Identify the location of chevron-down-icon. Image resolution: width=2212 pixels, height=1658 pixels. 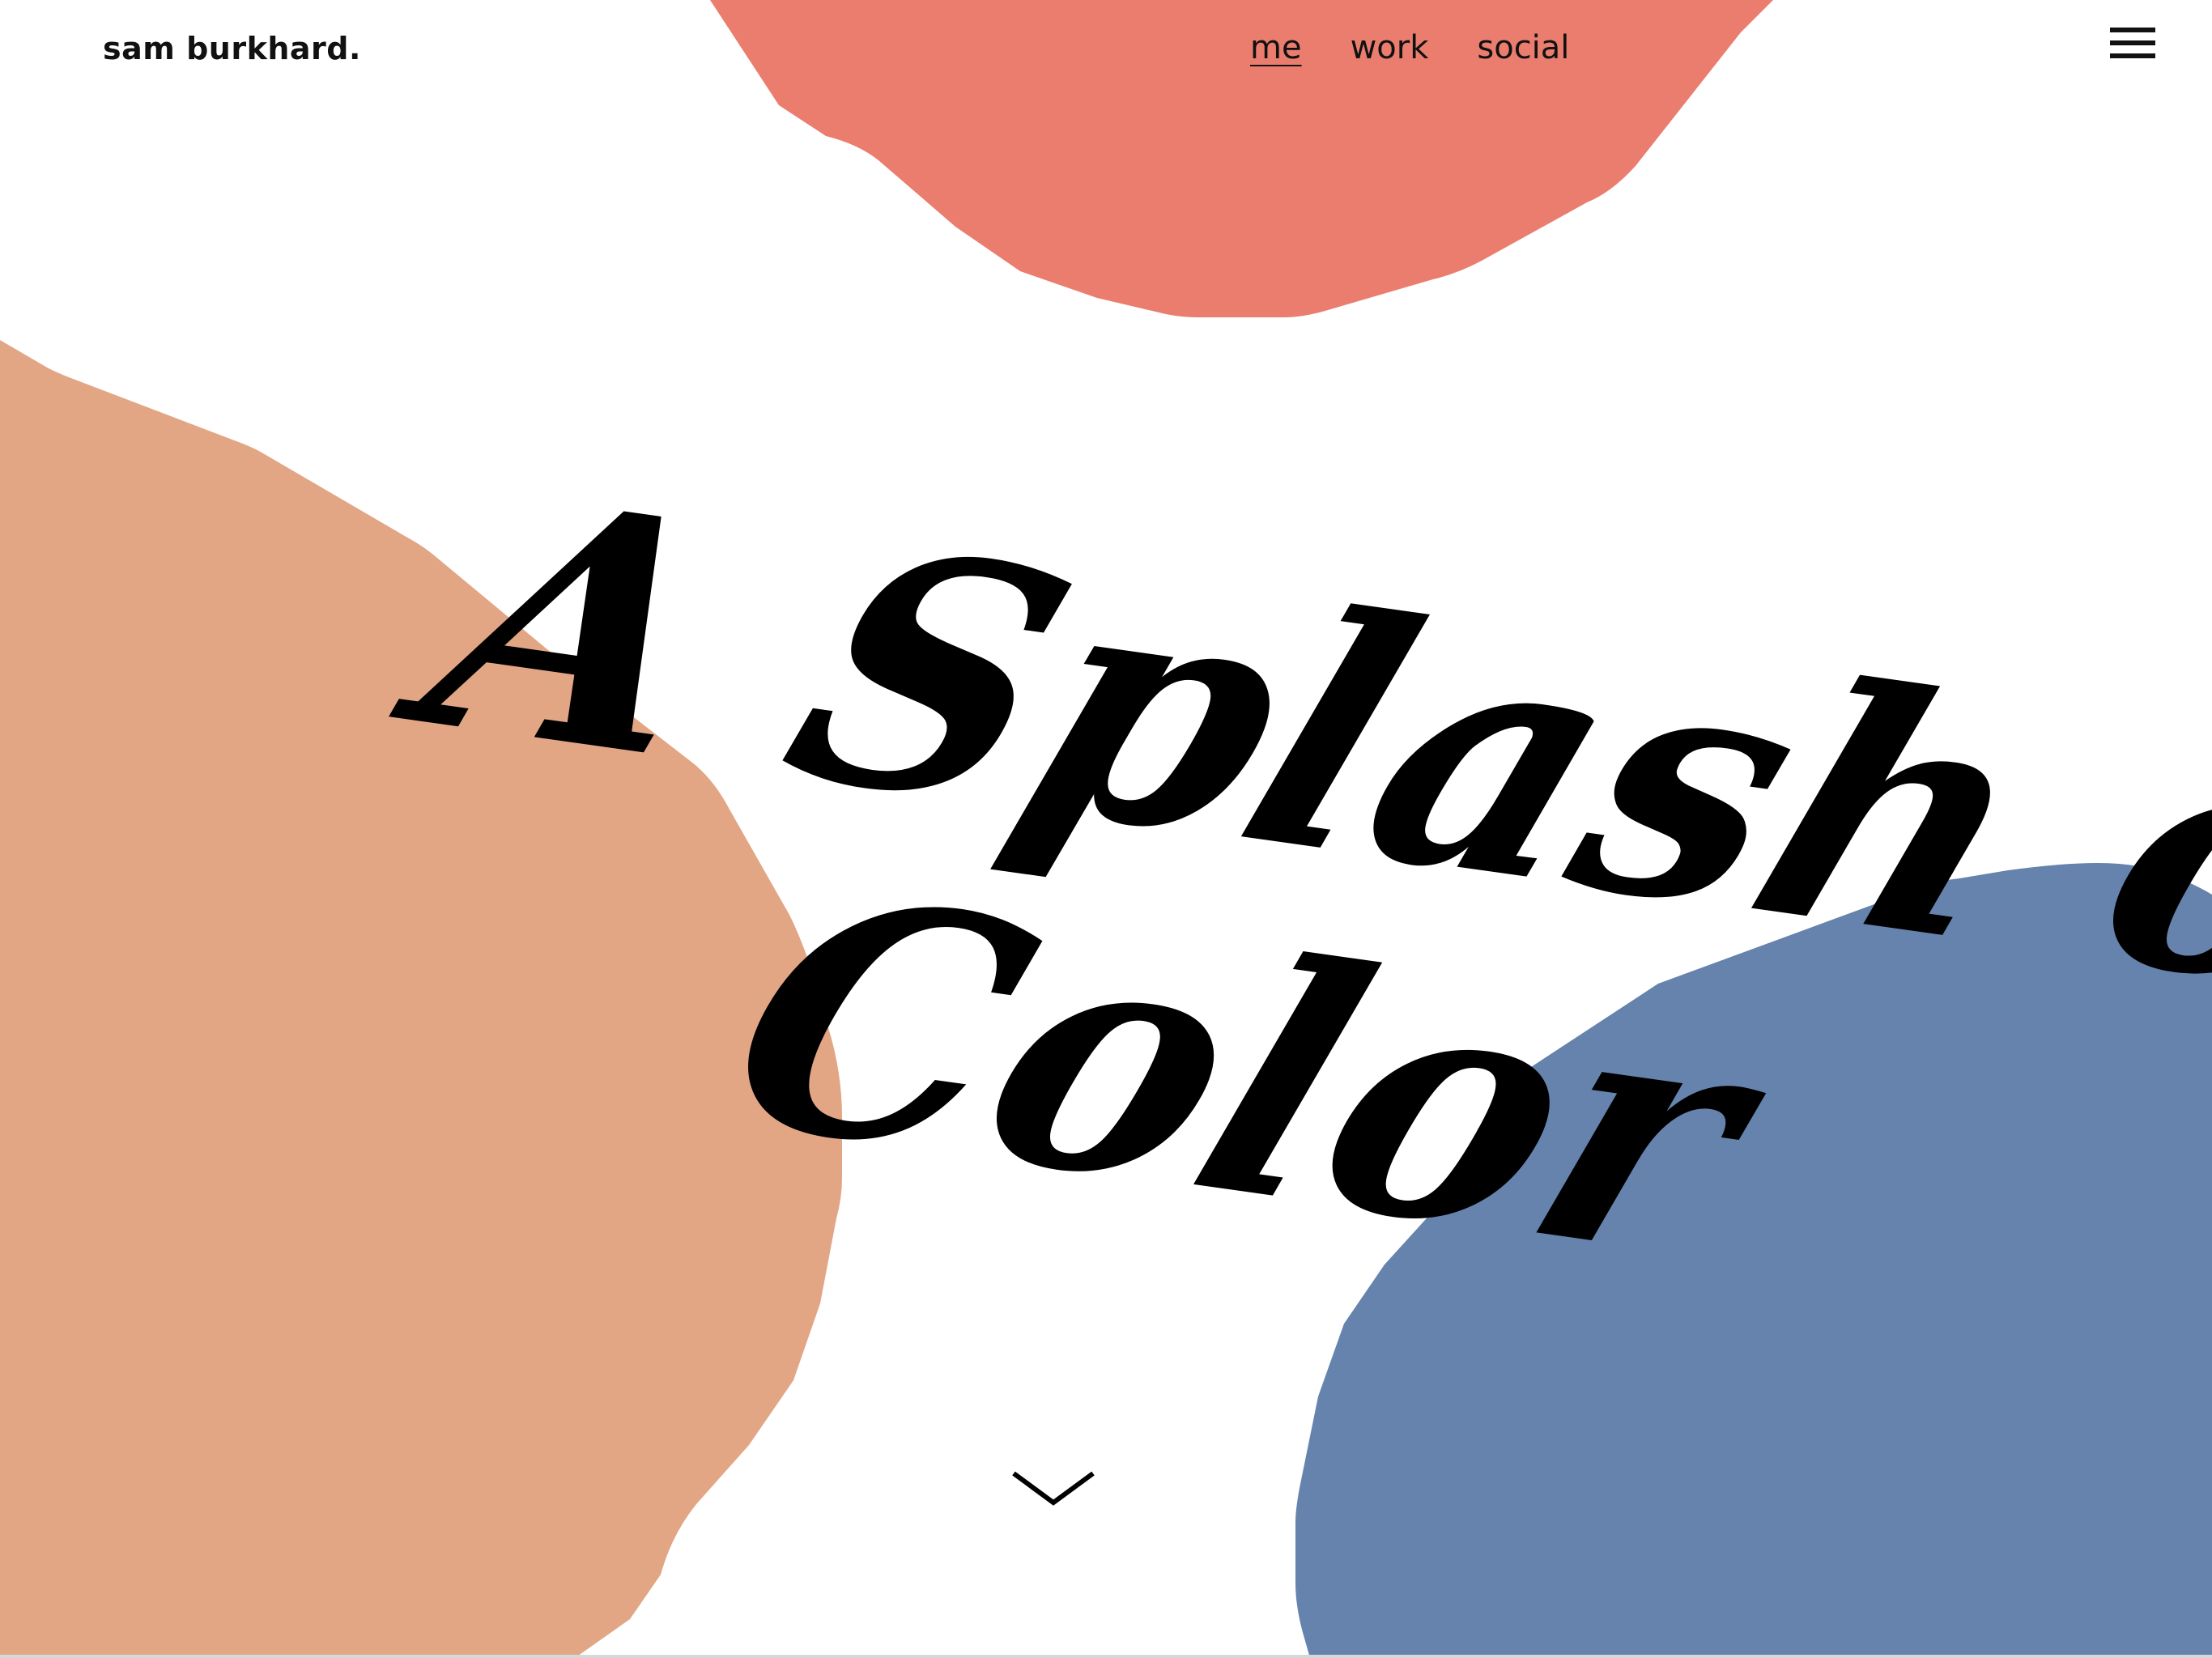
(1053, 1488).